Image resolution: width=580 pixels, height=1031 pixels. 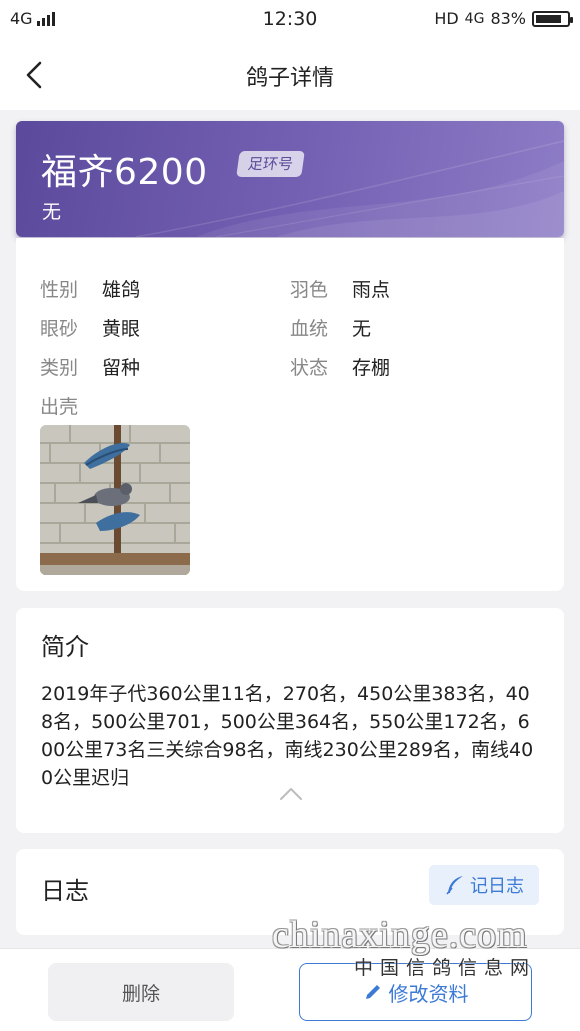 I want to click on pencil-icon, so click(x=372, y=992).